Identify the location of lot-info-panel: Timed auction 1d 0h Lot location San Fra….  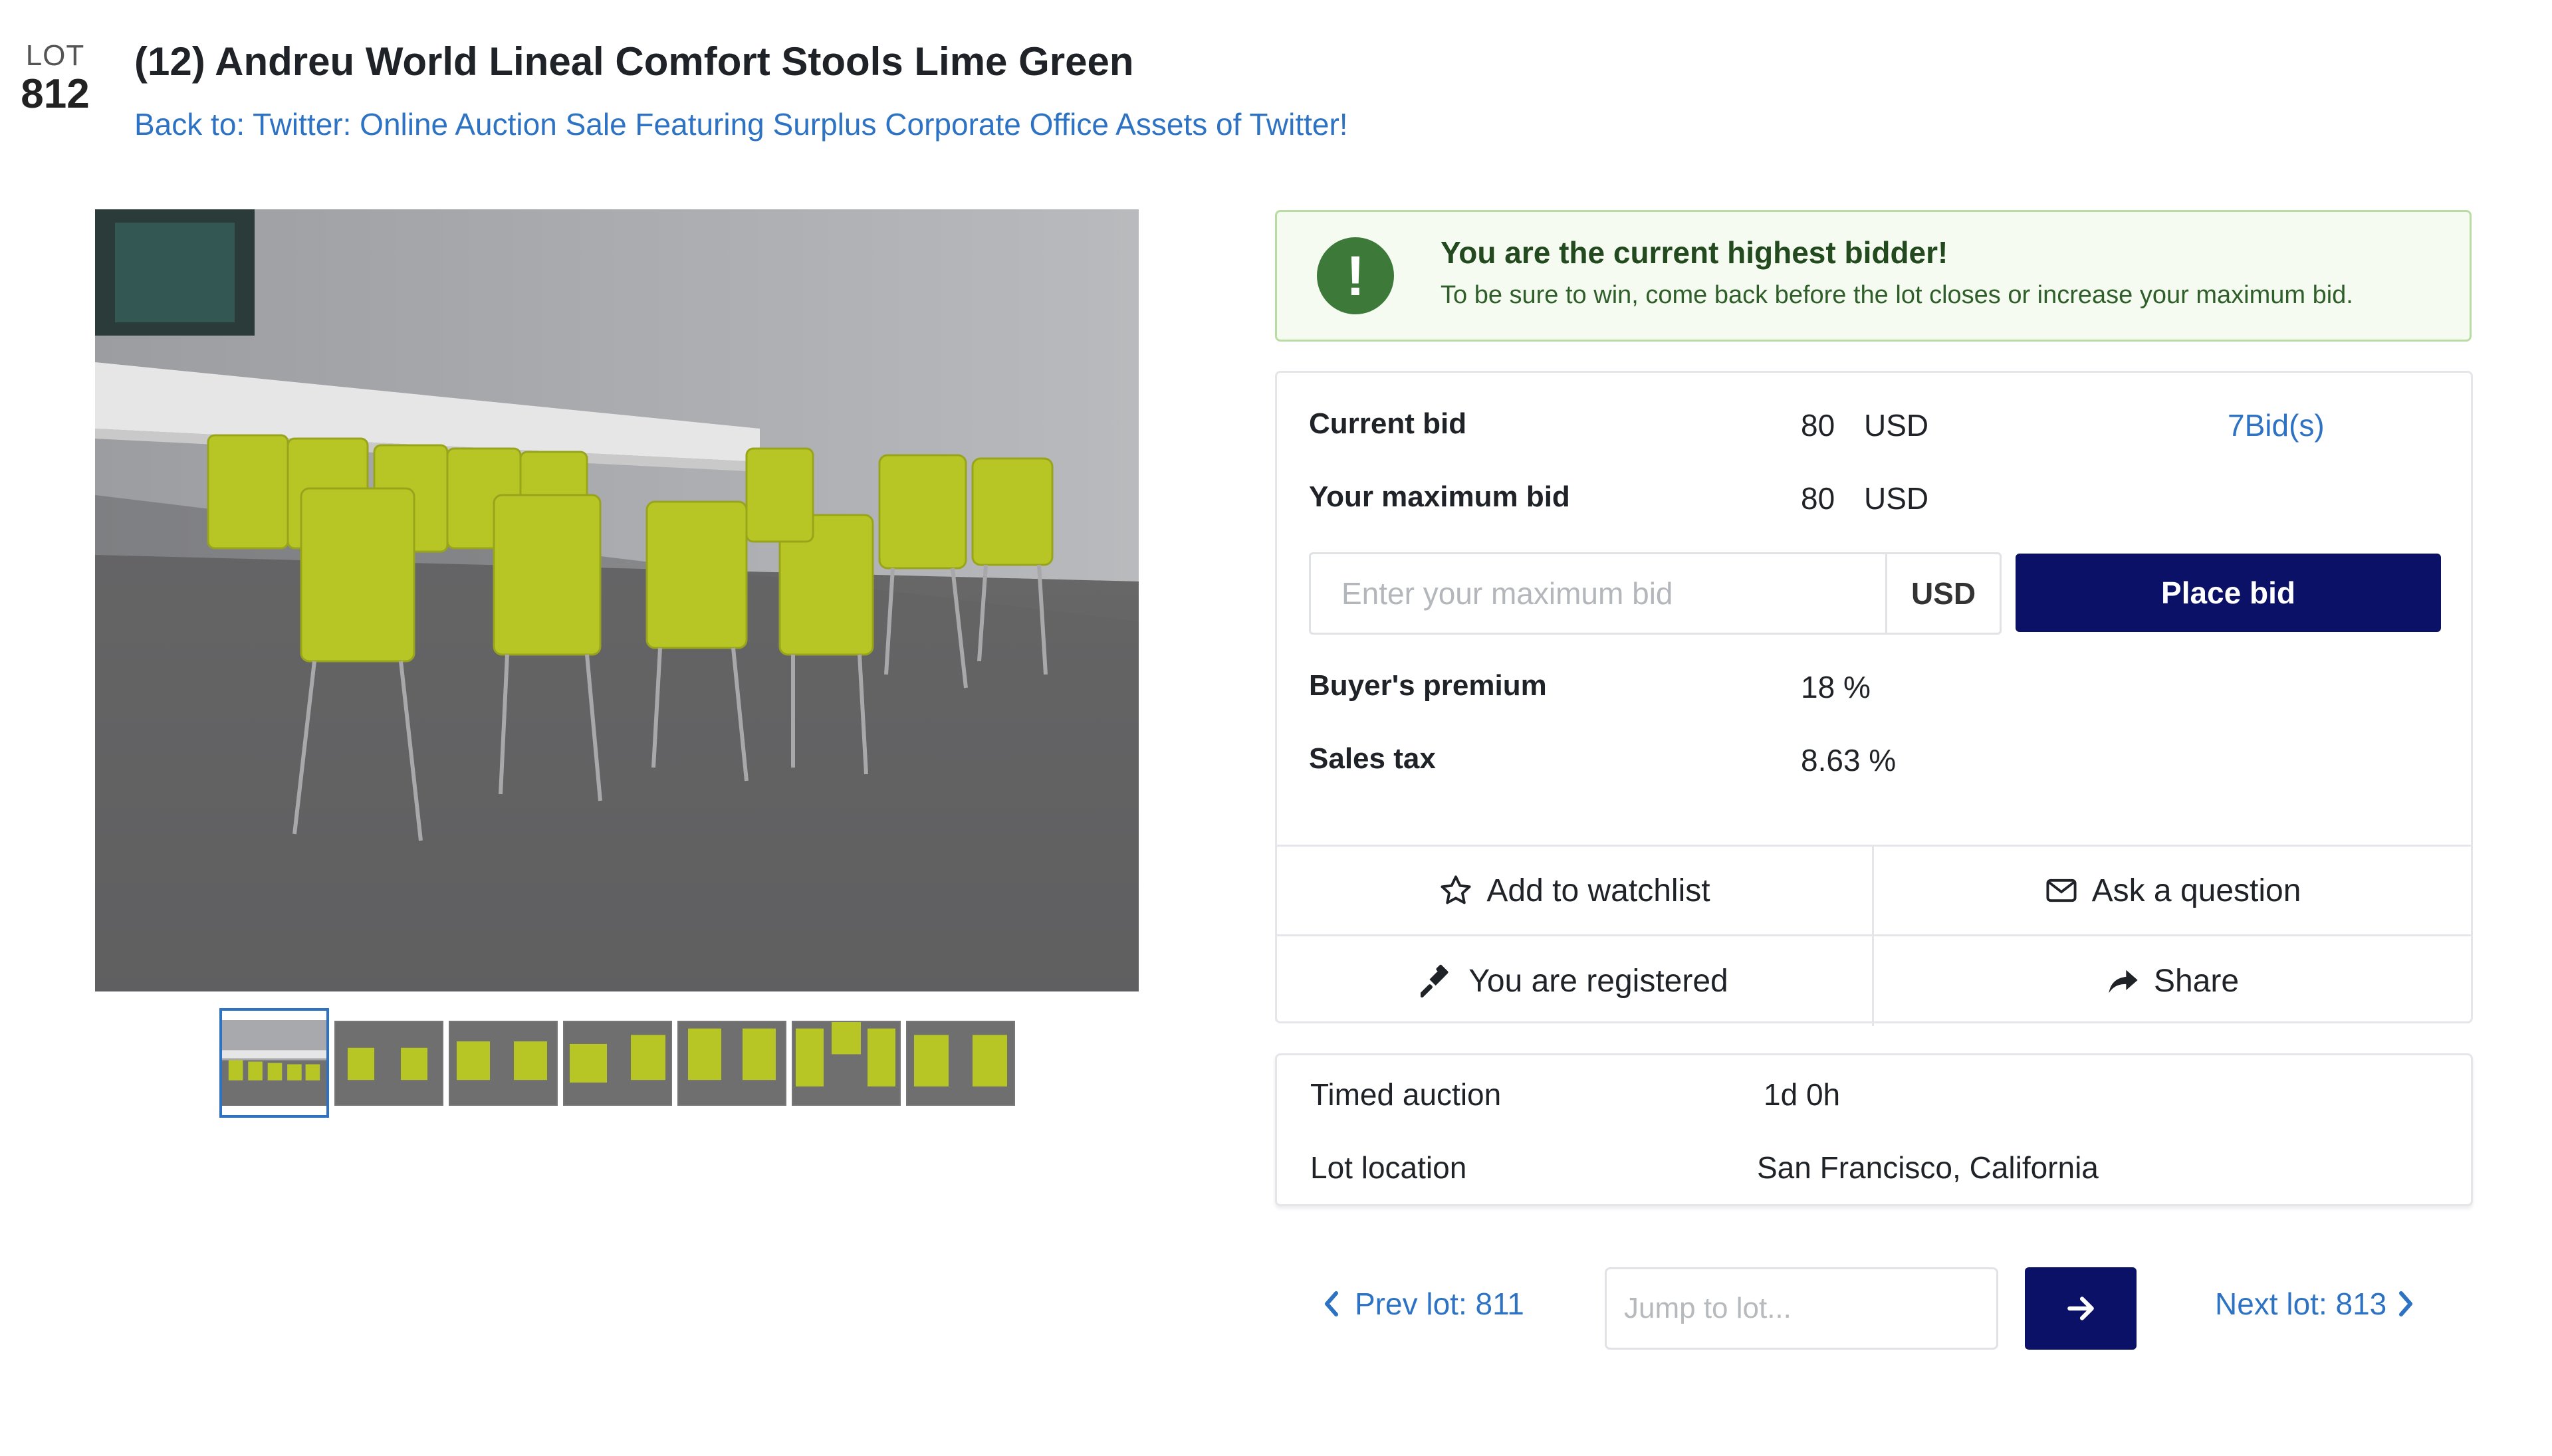
(1874, 1129).